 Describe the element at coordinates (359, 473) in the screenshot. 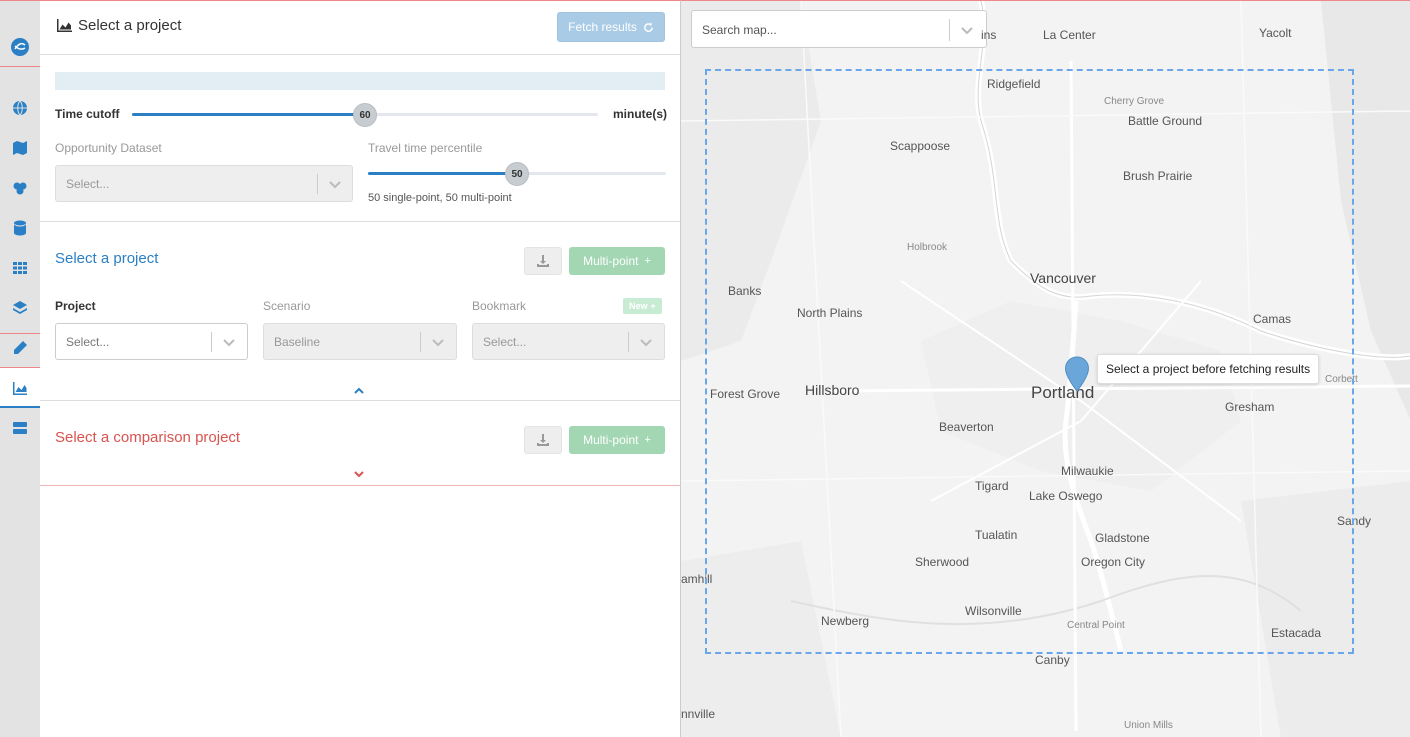

I see `expand-caret-icon` at that location.